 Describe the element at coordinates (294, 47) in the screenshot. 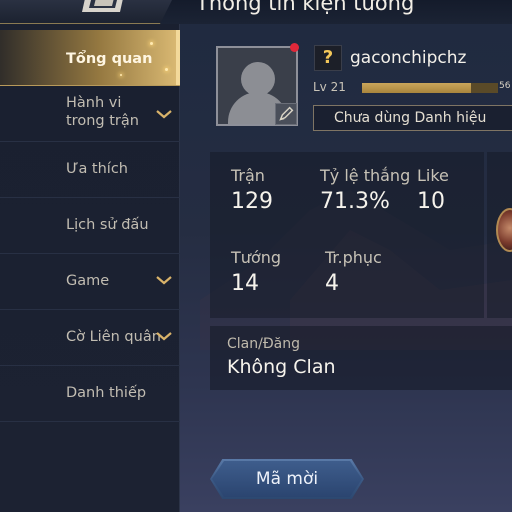

I see `notification-dot` at that location.